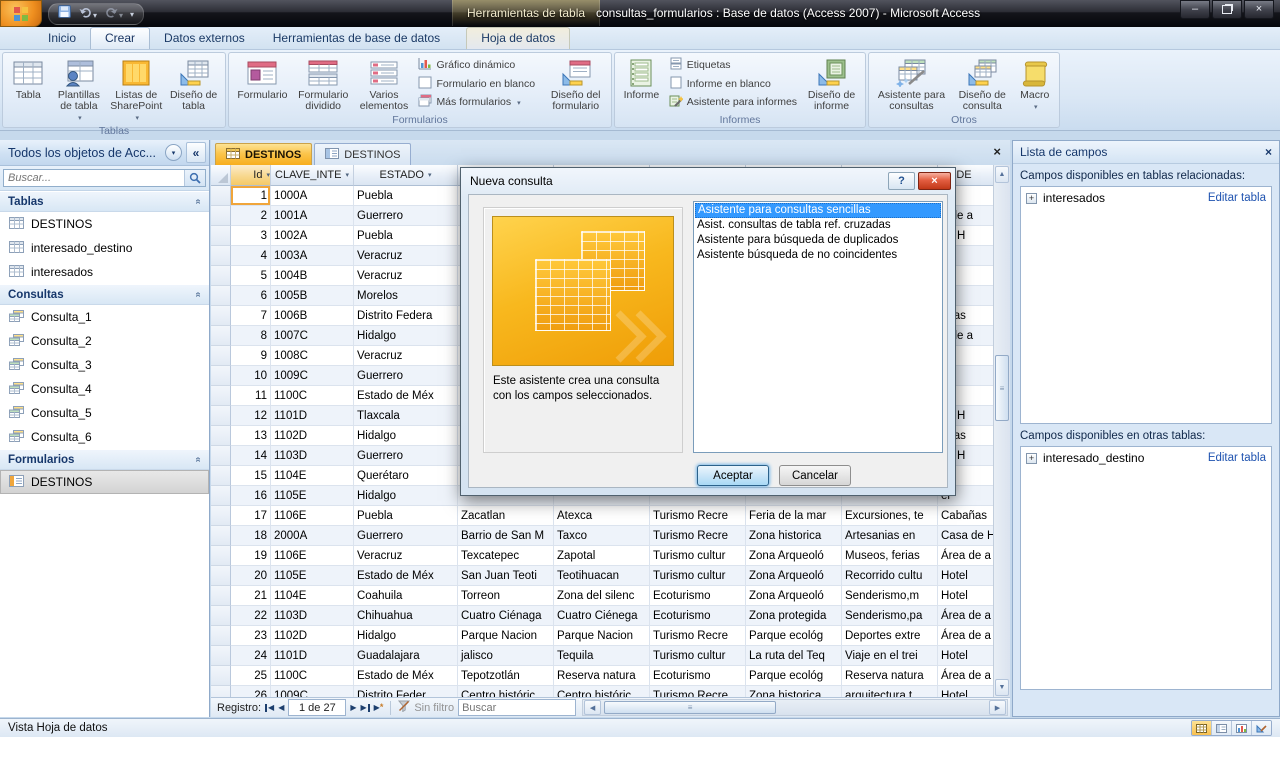 Image resolution: width=1280 pixels, height=768 pixels. Describe the element at coordinates (269, 707) in the screenshot. I see `first-record-icon: ◀` at that location.